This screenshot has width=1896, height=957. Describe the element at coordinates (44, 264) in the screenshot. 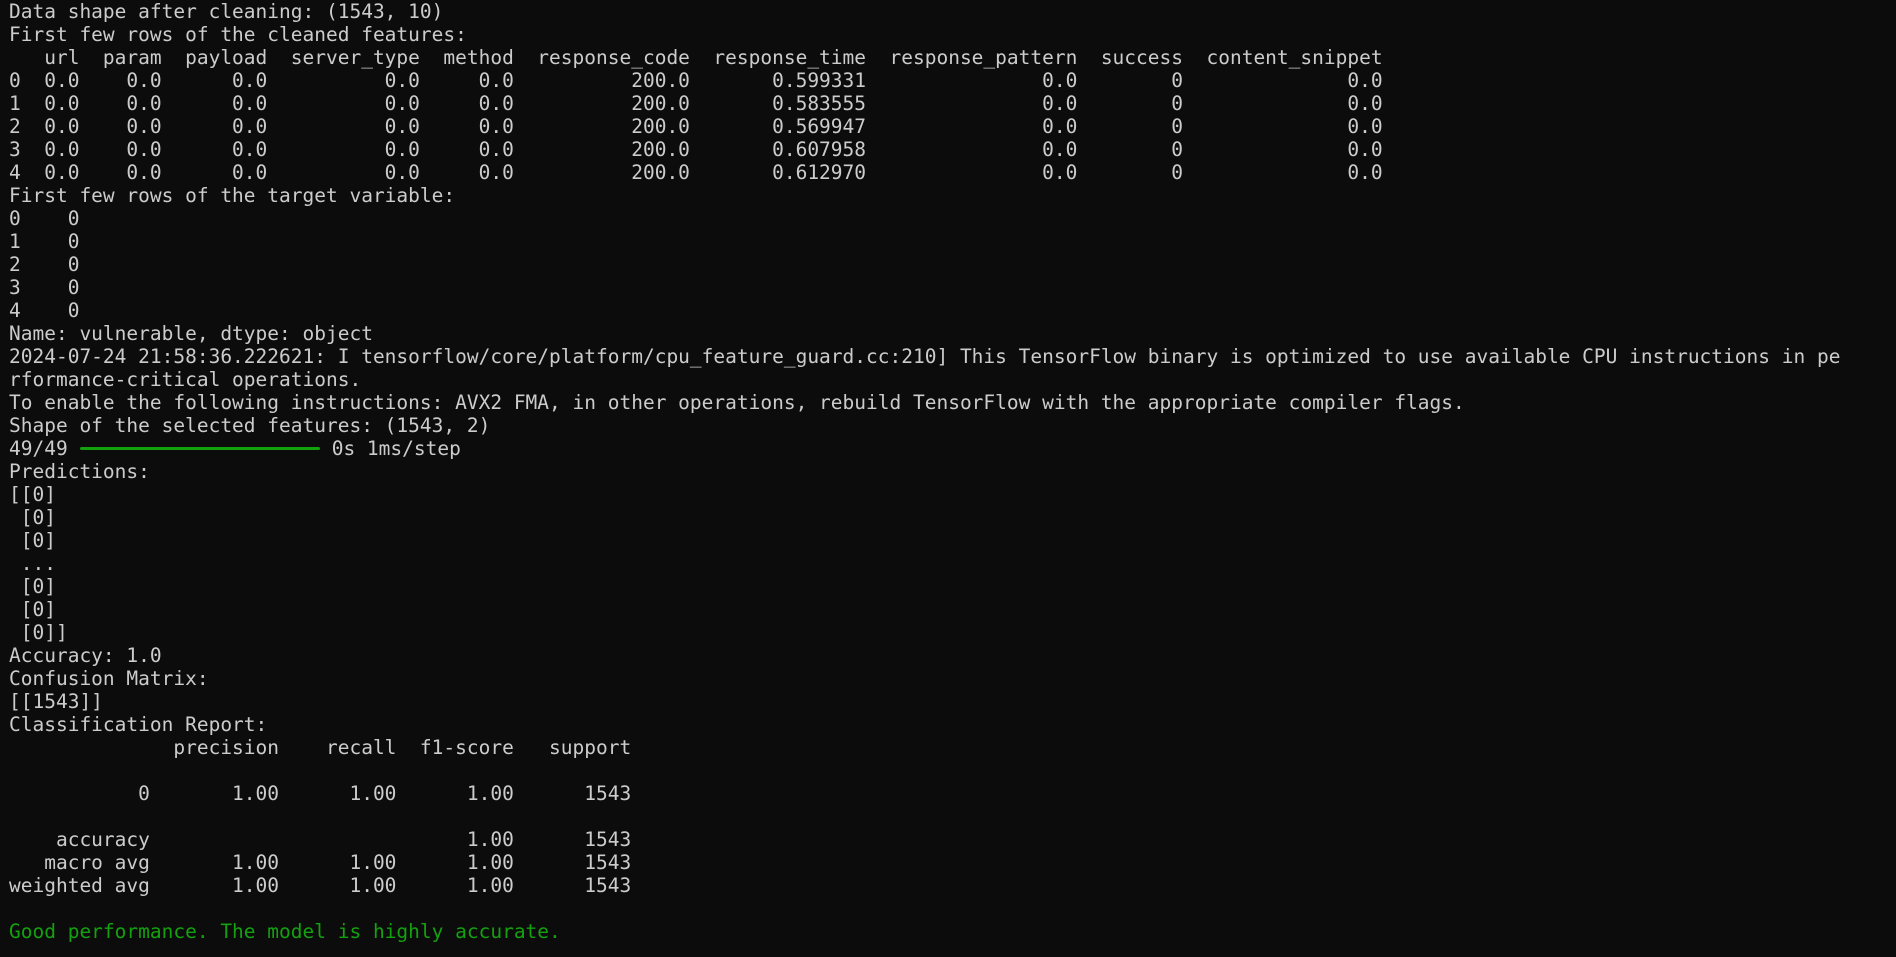

I see `terminal-line: 2 0` at that location.